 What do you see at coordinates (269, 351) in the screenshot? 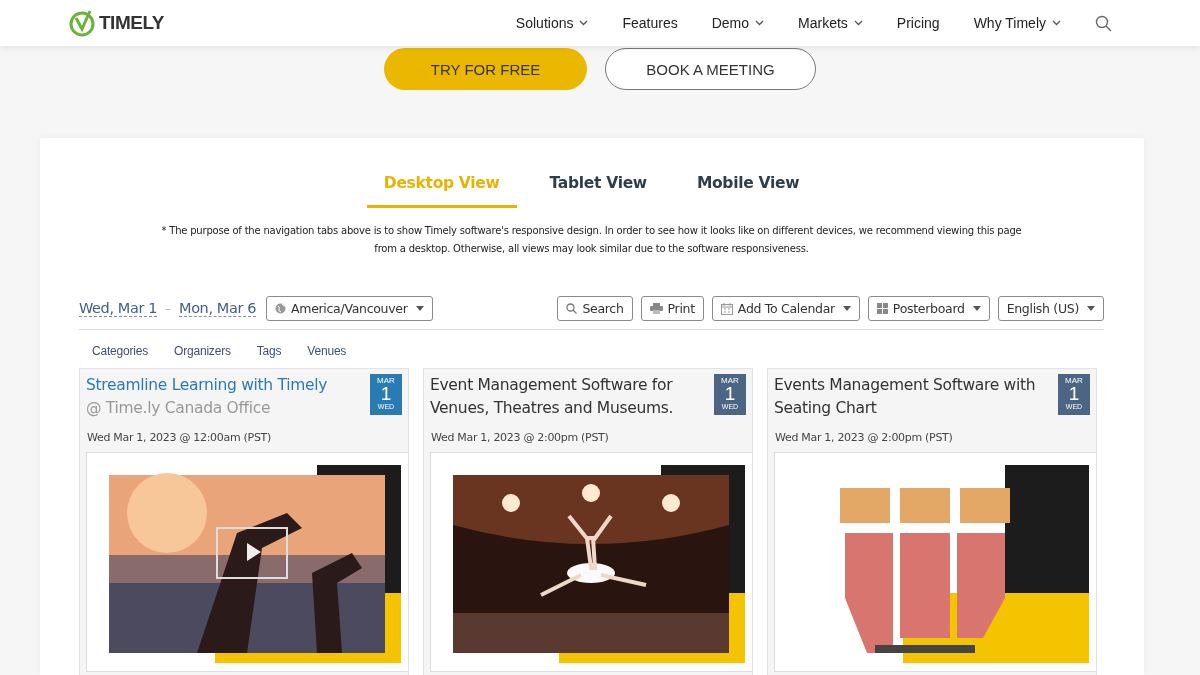
I see `filter-link: Tags` at bounding box center [269, 351].